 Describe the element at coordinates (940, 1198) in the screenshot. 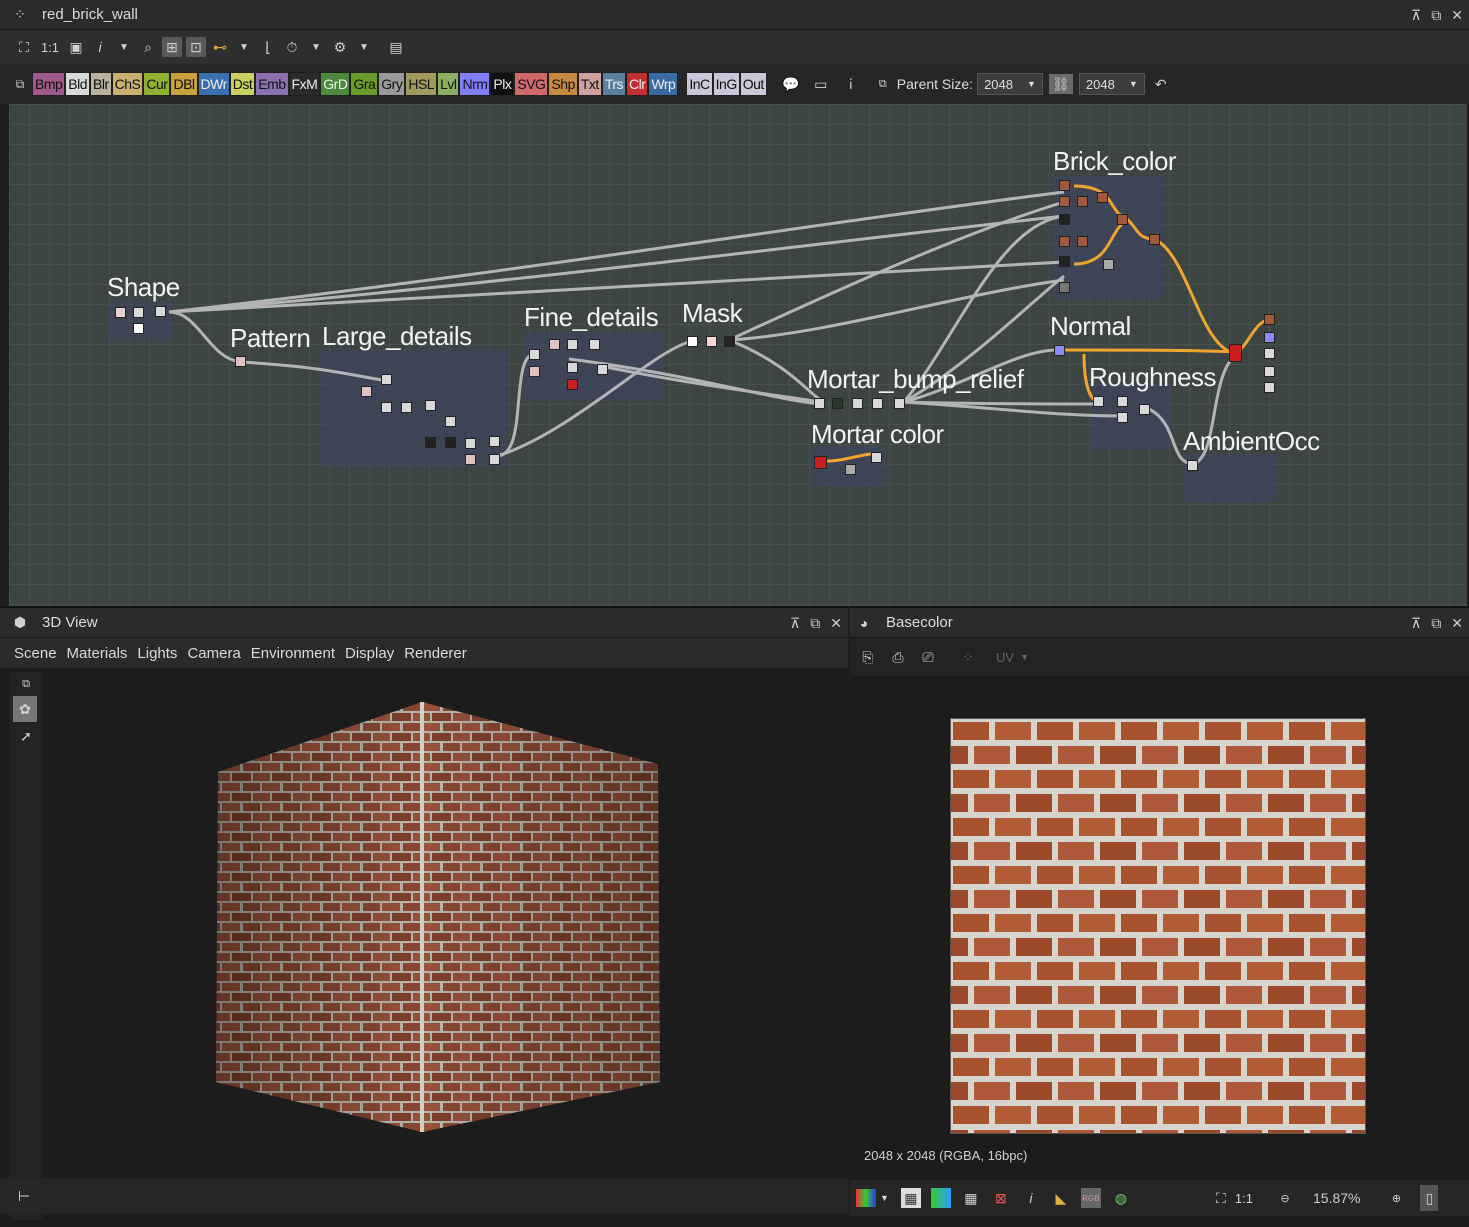

I see `gradient-icon` at that location.